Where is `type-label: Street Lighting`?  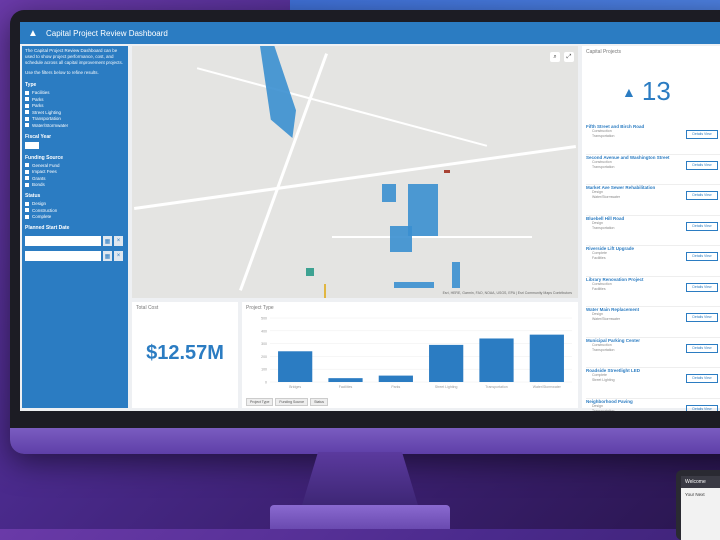
type-label: Street Lighting is located at coordinates (47, 112).